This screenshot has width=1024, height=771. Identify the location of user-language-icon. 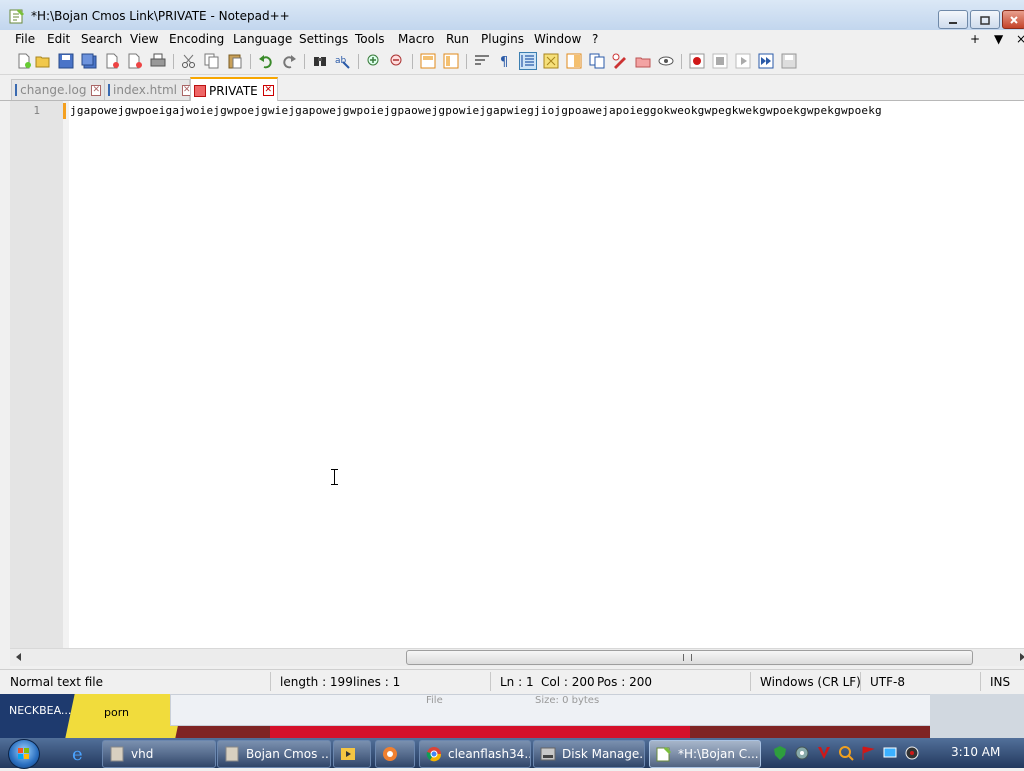
(551, 61).